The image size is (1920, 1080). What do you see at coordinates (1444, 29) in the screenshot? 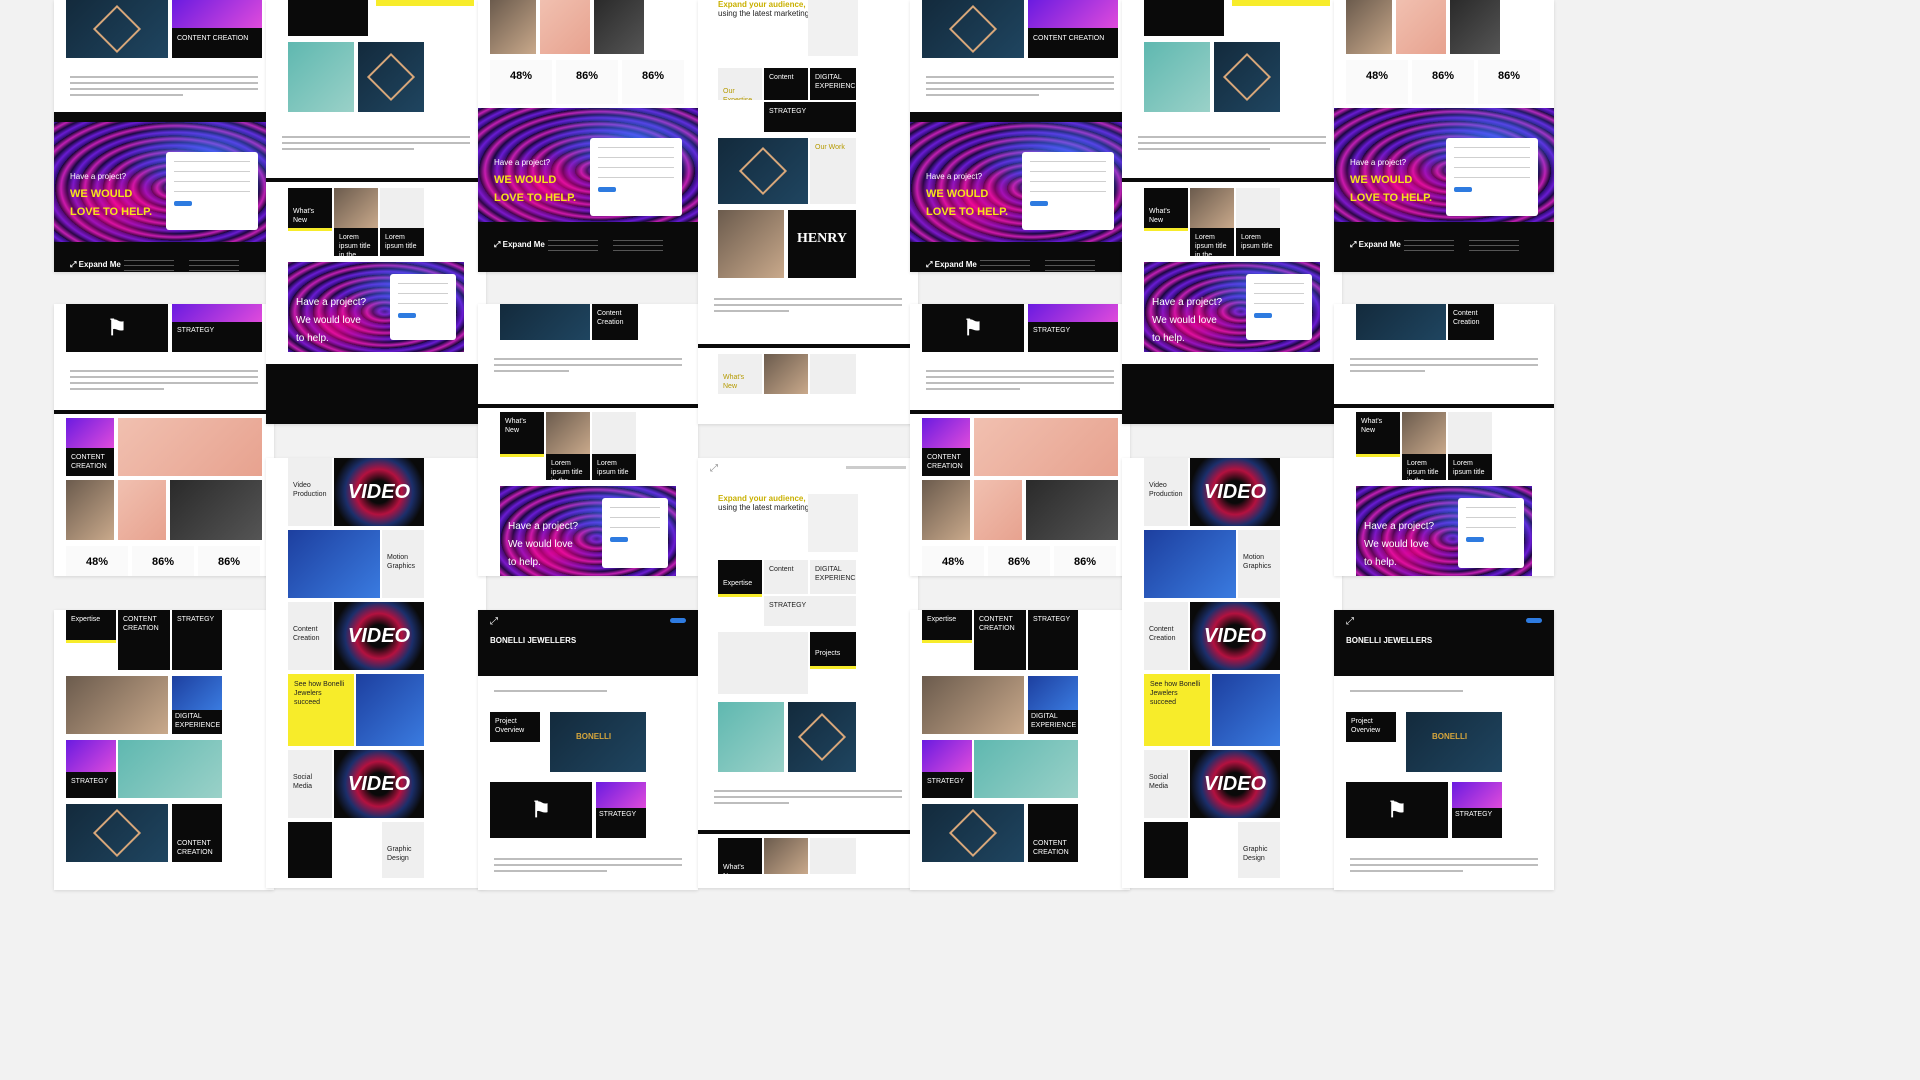
I see `stationery-row` at bounding box center [1444, 29].